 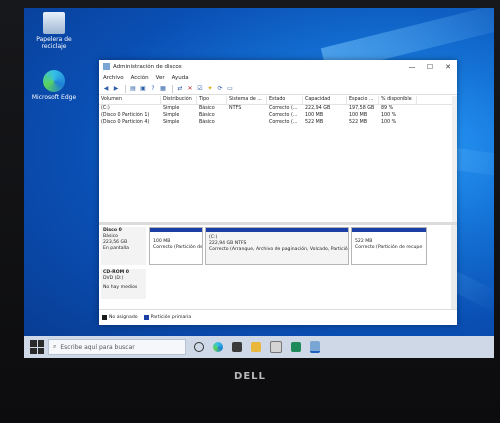 What do you see at coordinates (55, 346) in the screenshot?
I see `search-icon: ⌕` at bounding box center [55, 346].